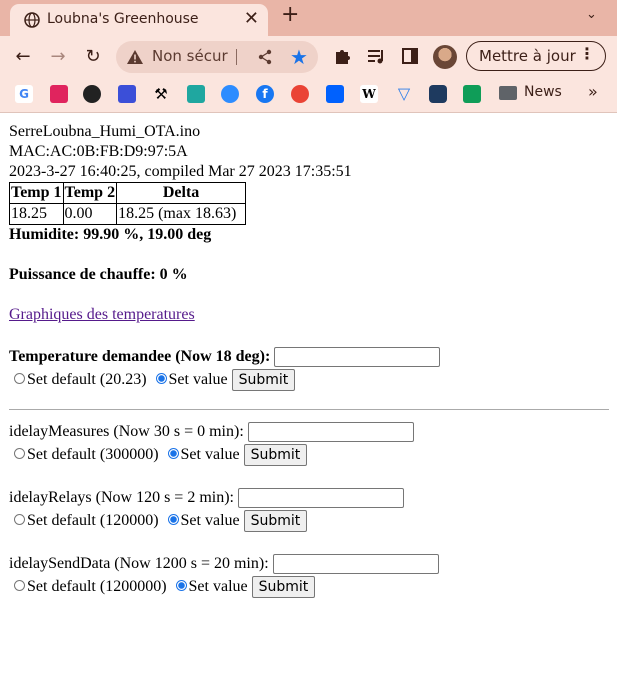 This screenshot has width=617, height=696. I want to click on relays-input, so click(321, 498).